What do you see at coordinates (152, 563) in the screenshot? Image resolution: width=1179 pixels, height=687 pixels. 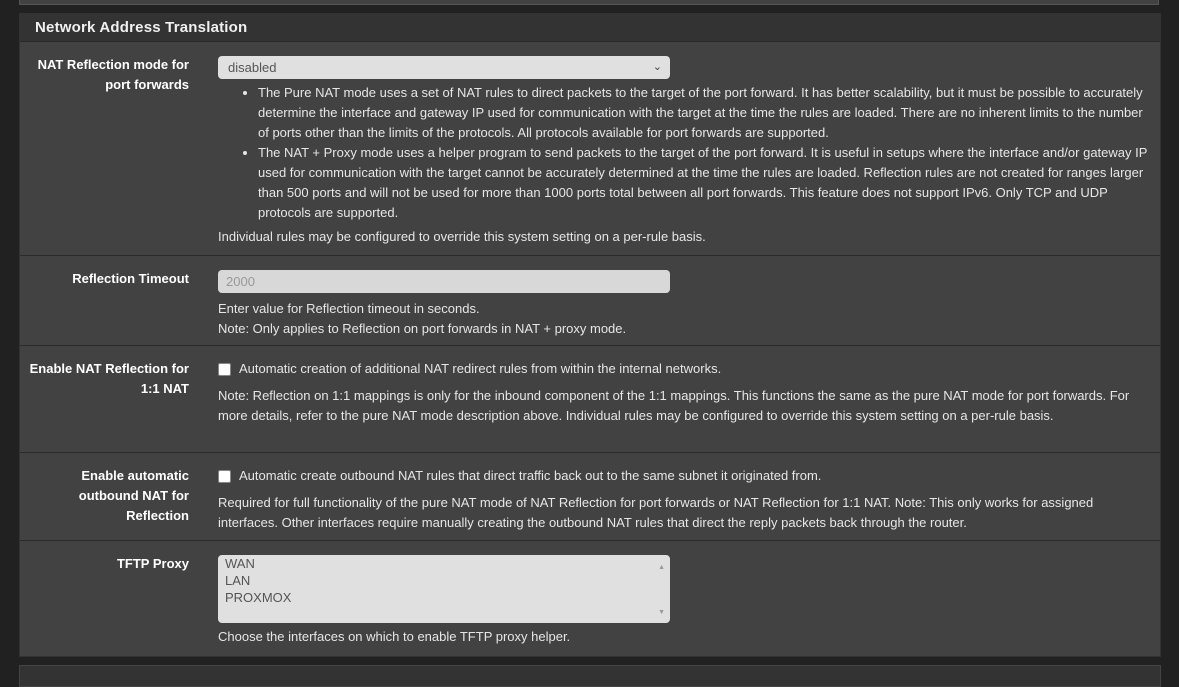 I see `tftp-proxy-label: TFTP Proxy` at bounding box center [152, 563].